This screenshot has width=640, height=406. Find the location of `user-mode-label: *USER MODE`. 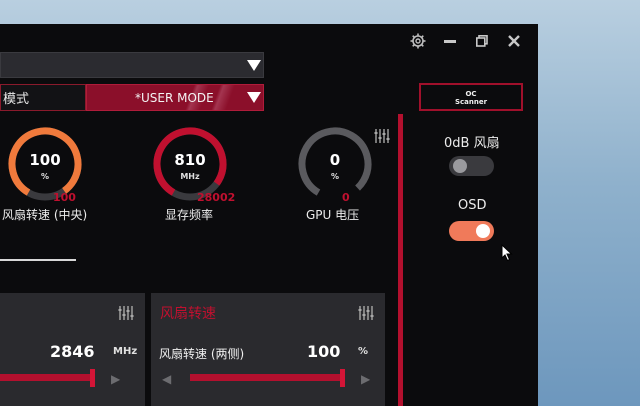

user-mode-label: *USER MODE is located at coordinates (174, 97).